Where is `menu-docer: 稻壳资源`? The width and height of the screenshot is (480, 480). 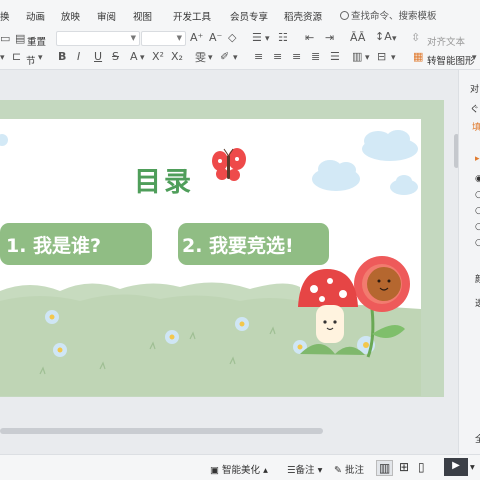 menu-docer: 稻壳资源 is located at coordinates (303, 16).